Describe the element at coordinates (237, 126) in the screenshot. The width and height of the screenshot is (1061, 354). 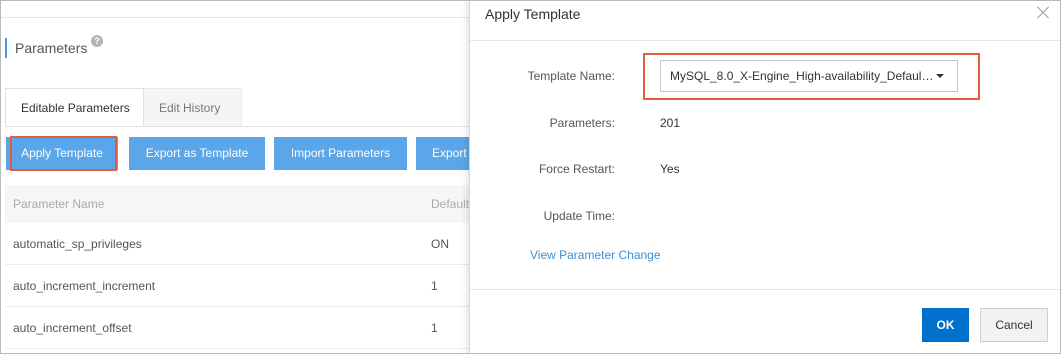
I see `tab-divider` at that location.